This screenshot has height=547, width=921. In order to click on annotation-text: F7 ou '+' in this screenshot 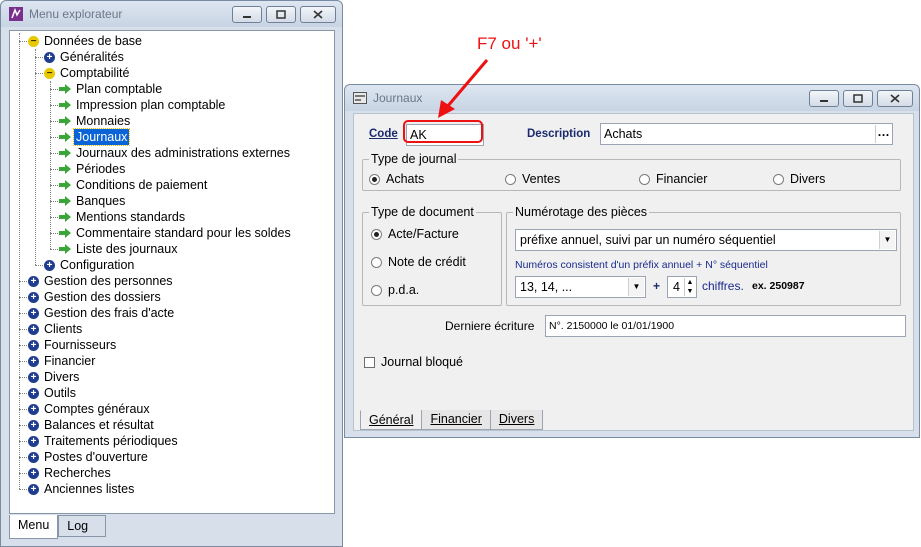, I will do `click(509, 43)`.